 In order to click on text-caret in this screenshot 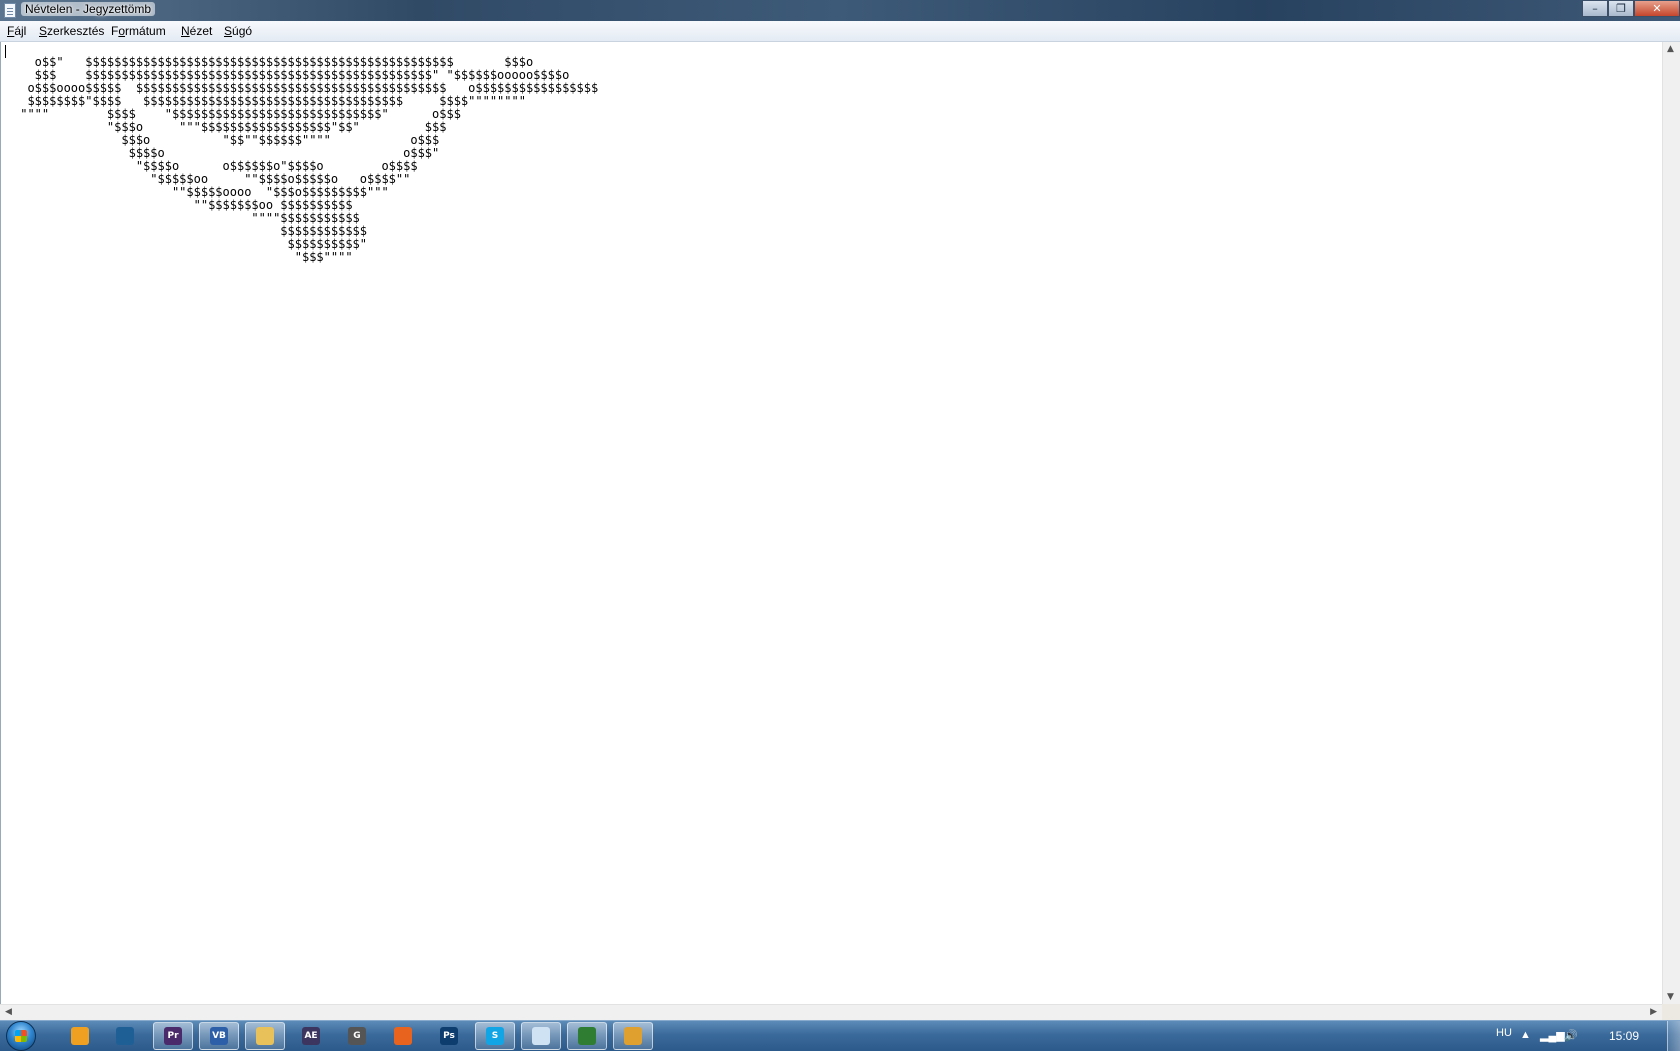, I will do `click(5, 51)`.